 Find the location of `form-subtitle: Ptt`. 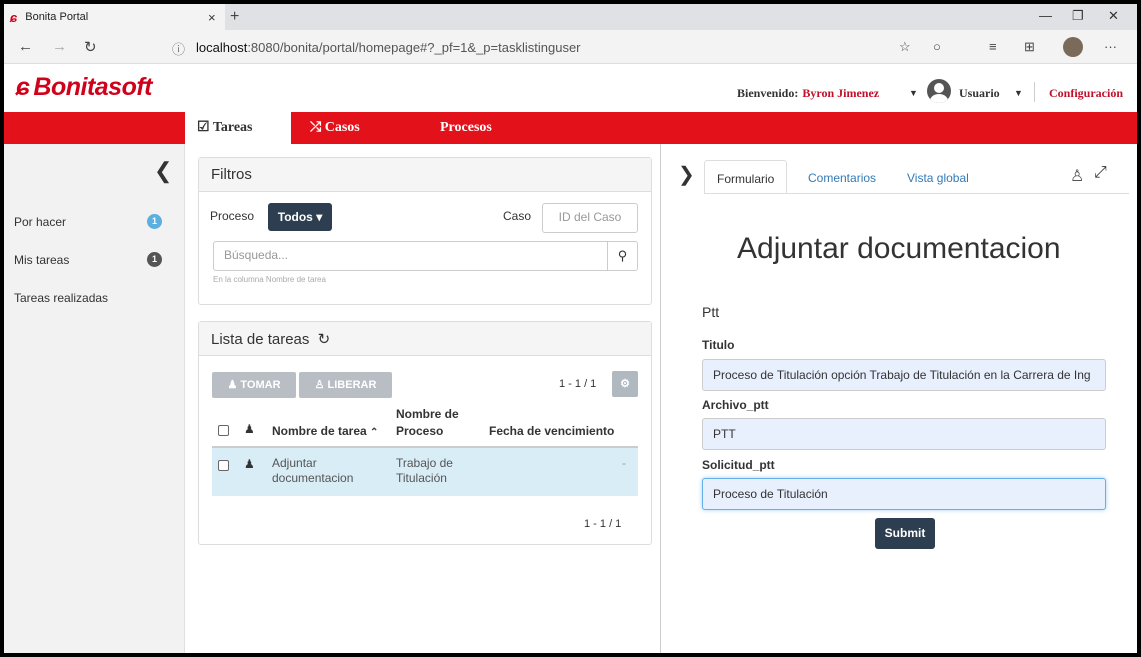

form-subtitle: Ptt is located at coordinates (711, 312).